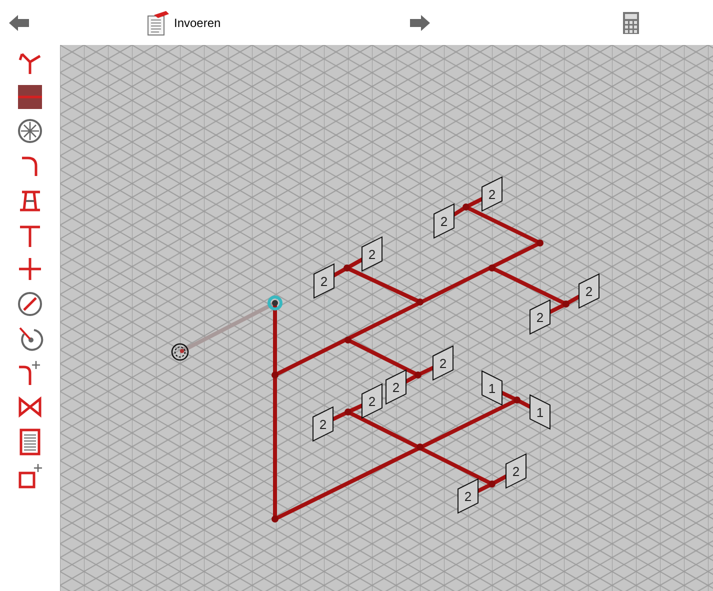 This screenshot has width=713, height=591. I want to click on square-plus-icon, so click(30, 476).